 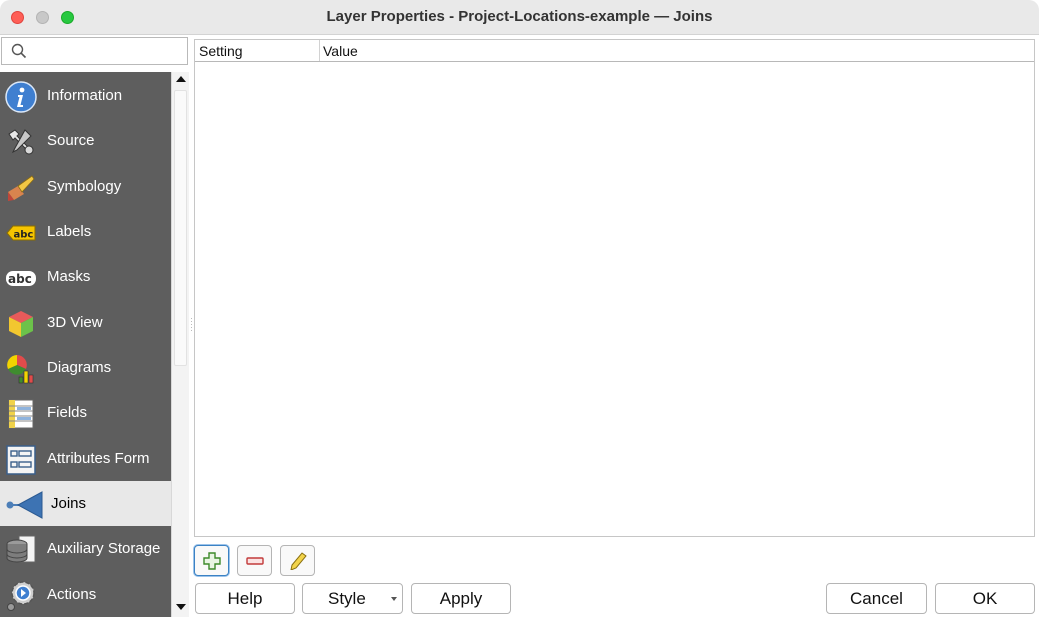 What do you see at coordinates (21, 97) in the screenshot?
I see `information-icon` at bounding box center [21, 97].